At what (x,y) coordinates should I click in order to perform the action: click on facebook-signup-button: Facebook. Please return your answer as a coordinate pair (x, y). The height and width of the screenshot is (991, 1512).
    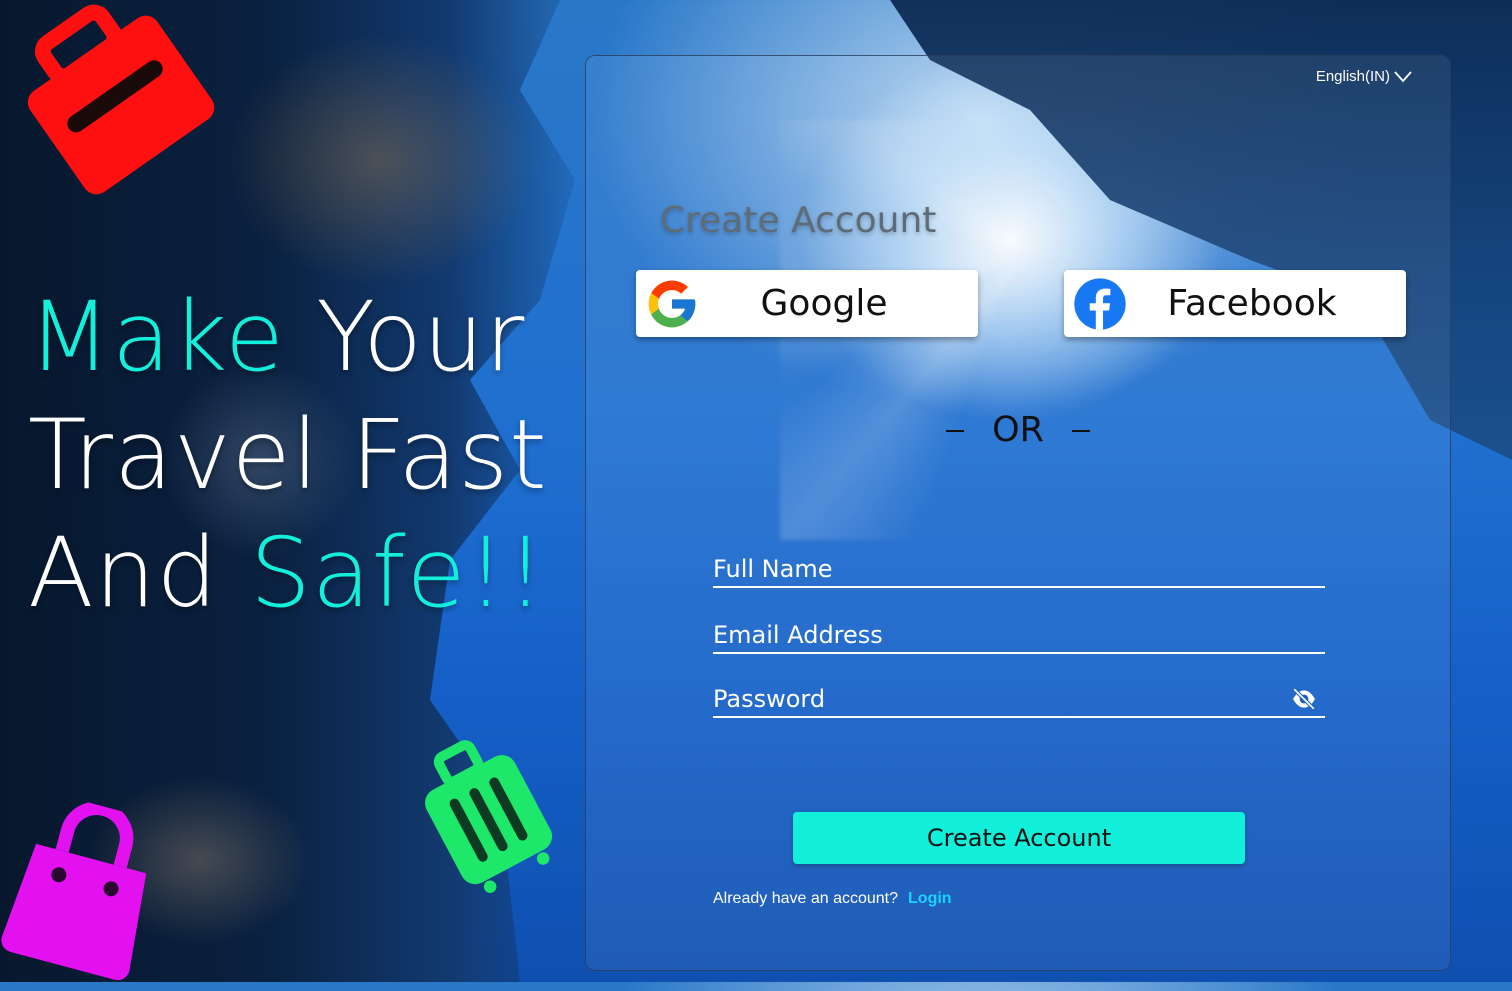
    Looking at the image, I should click on (1235, 303).